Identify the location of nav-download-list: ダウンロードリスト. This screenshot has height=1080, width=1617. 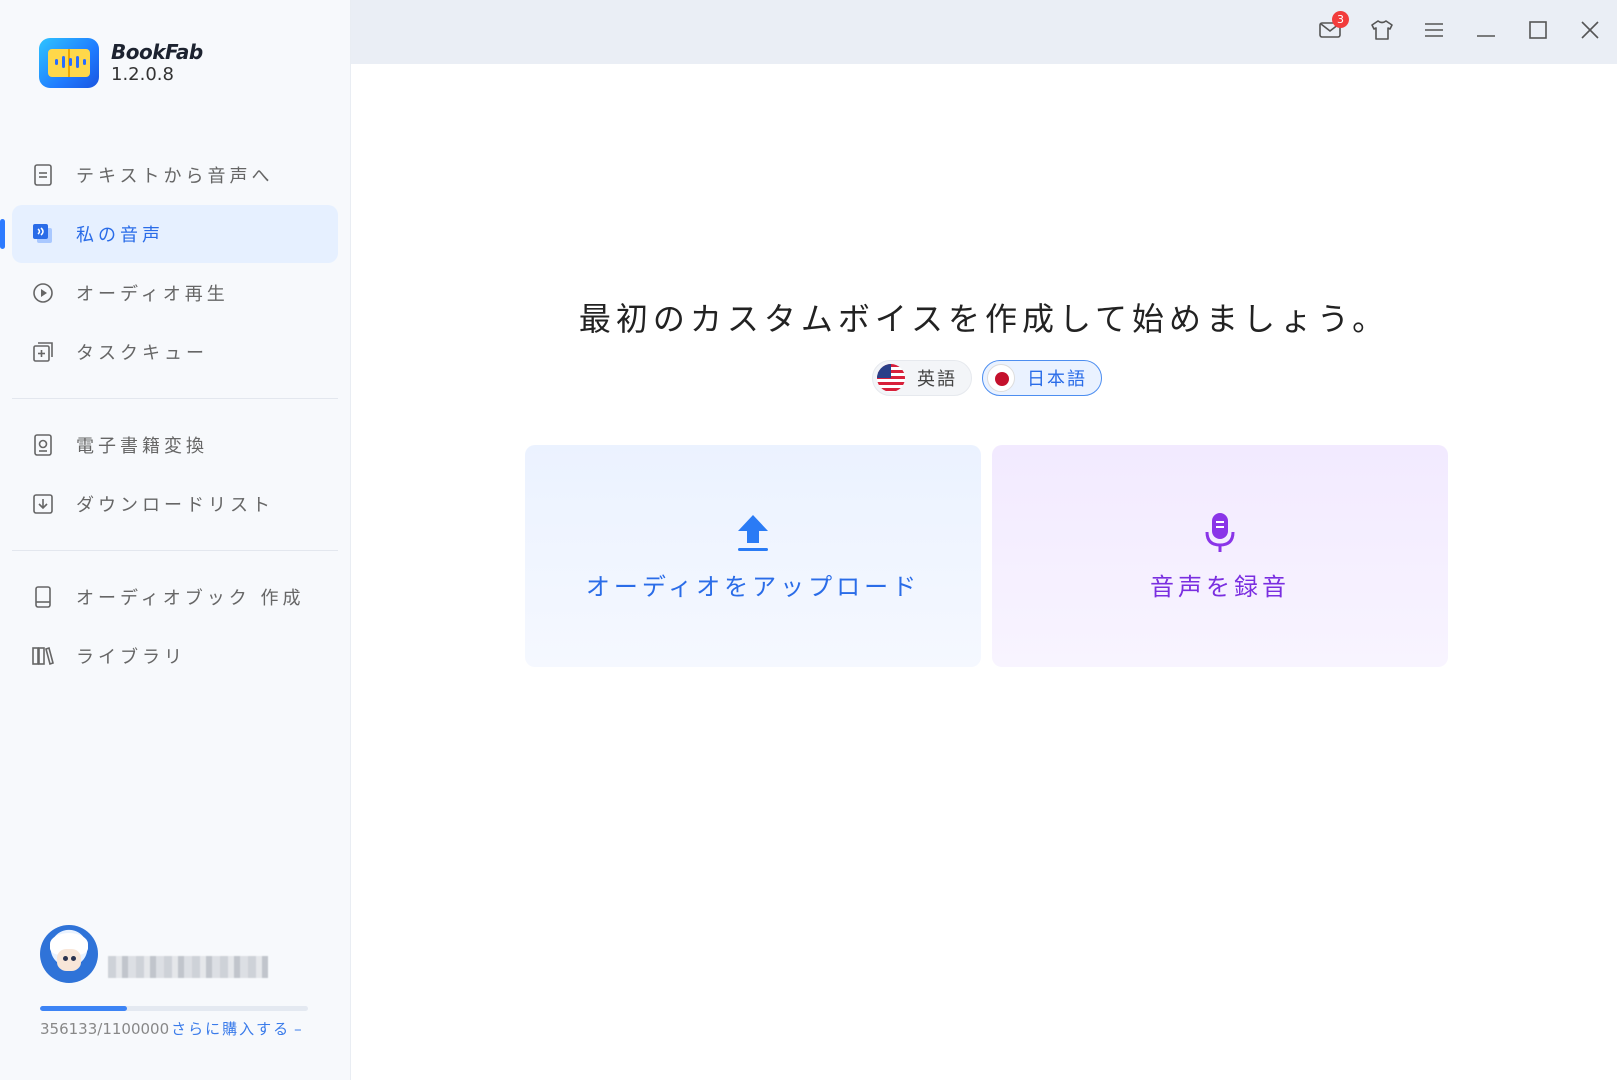
(175, 504).